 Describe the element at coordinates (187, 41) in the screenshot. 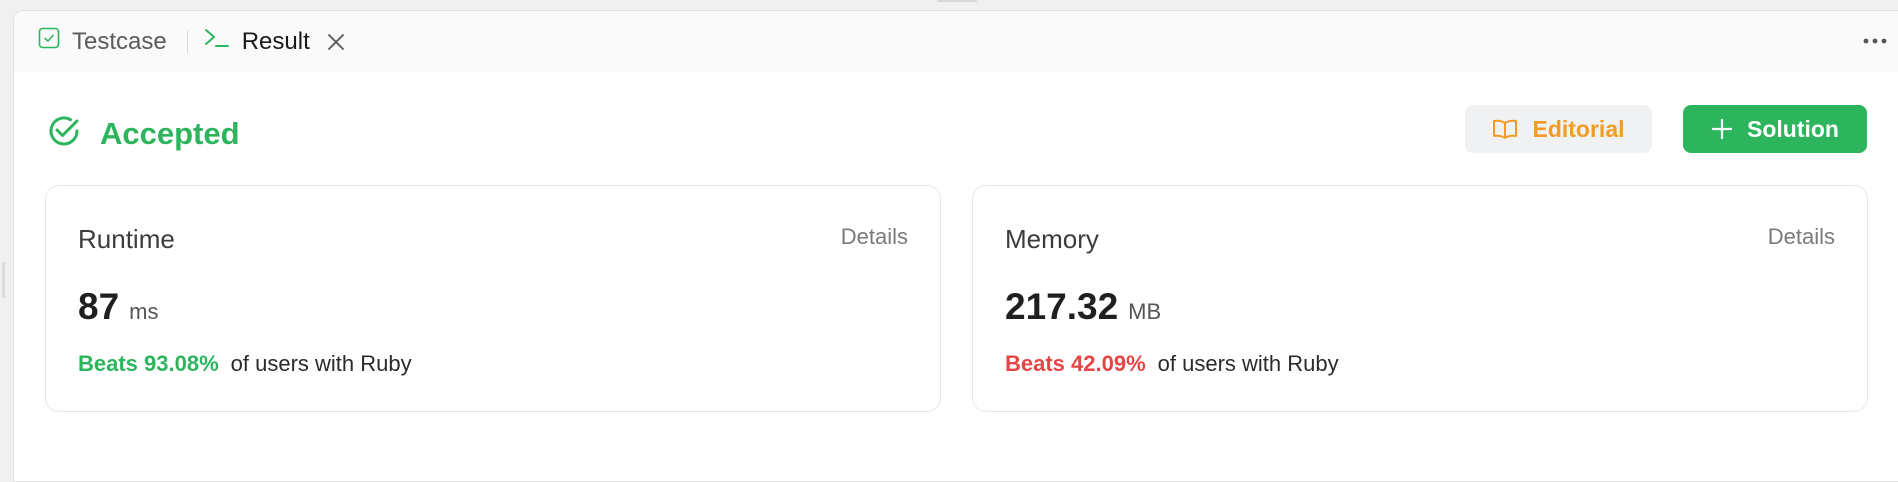

I see `tab-divider` at that location.